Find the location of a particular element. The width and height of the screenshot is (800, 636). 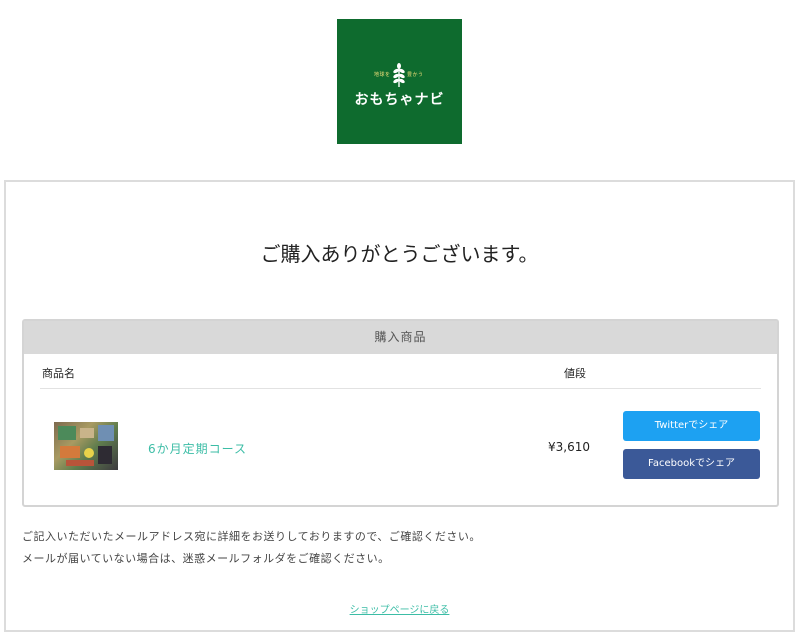

leaf-icon is located at coordinates (399, 75).